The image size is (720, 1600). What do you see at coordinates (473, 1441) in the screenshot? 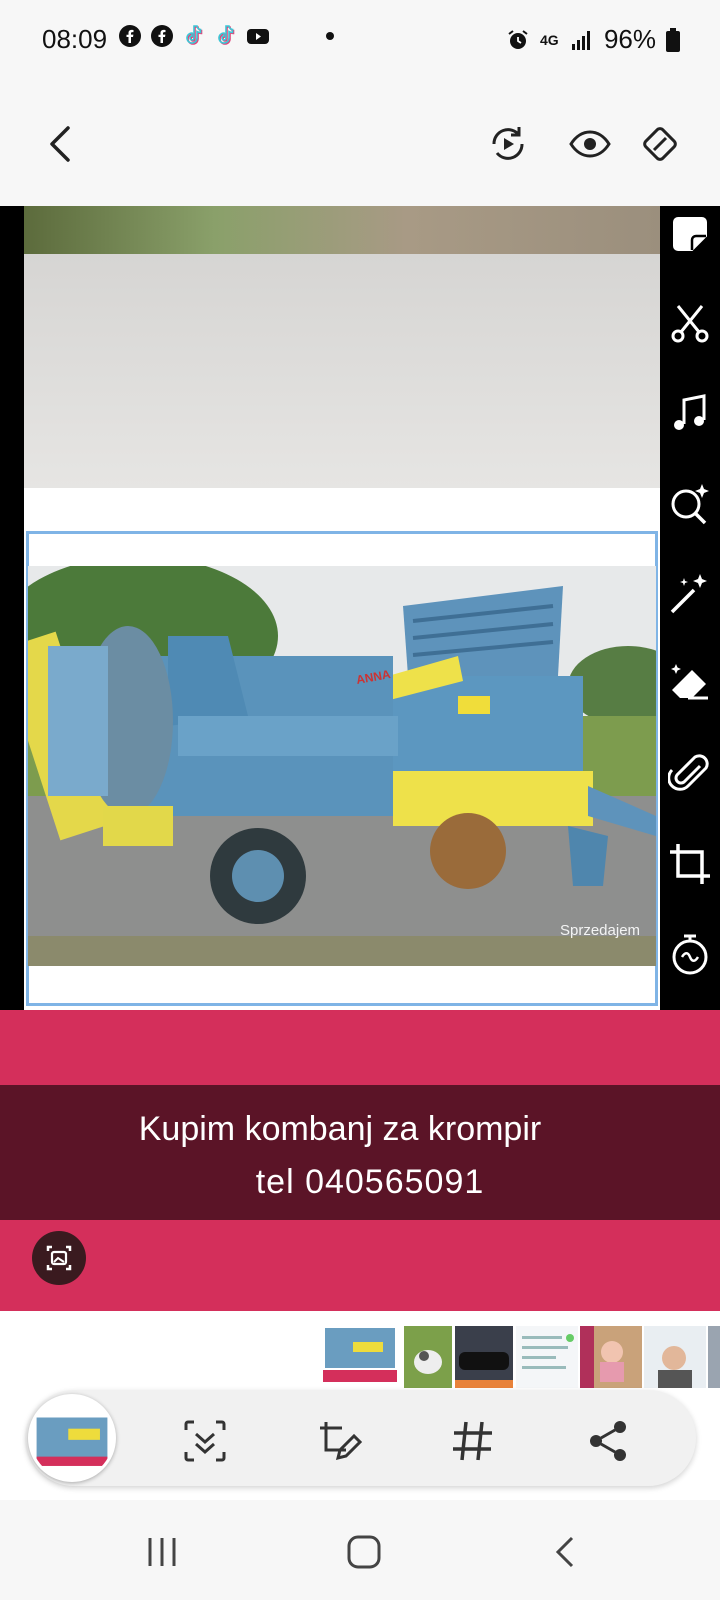
I see `hashtag-icon` at bounding box center [473, 1441].